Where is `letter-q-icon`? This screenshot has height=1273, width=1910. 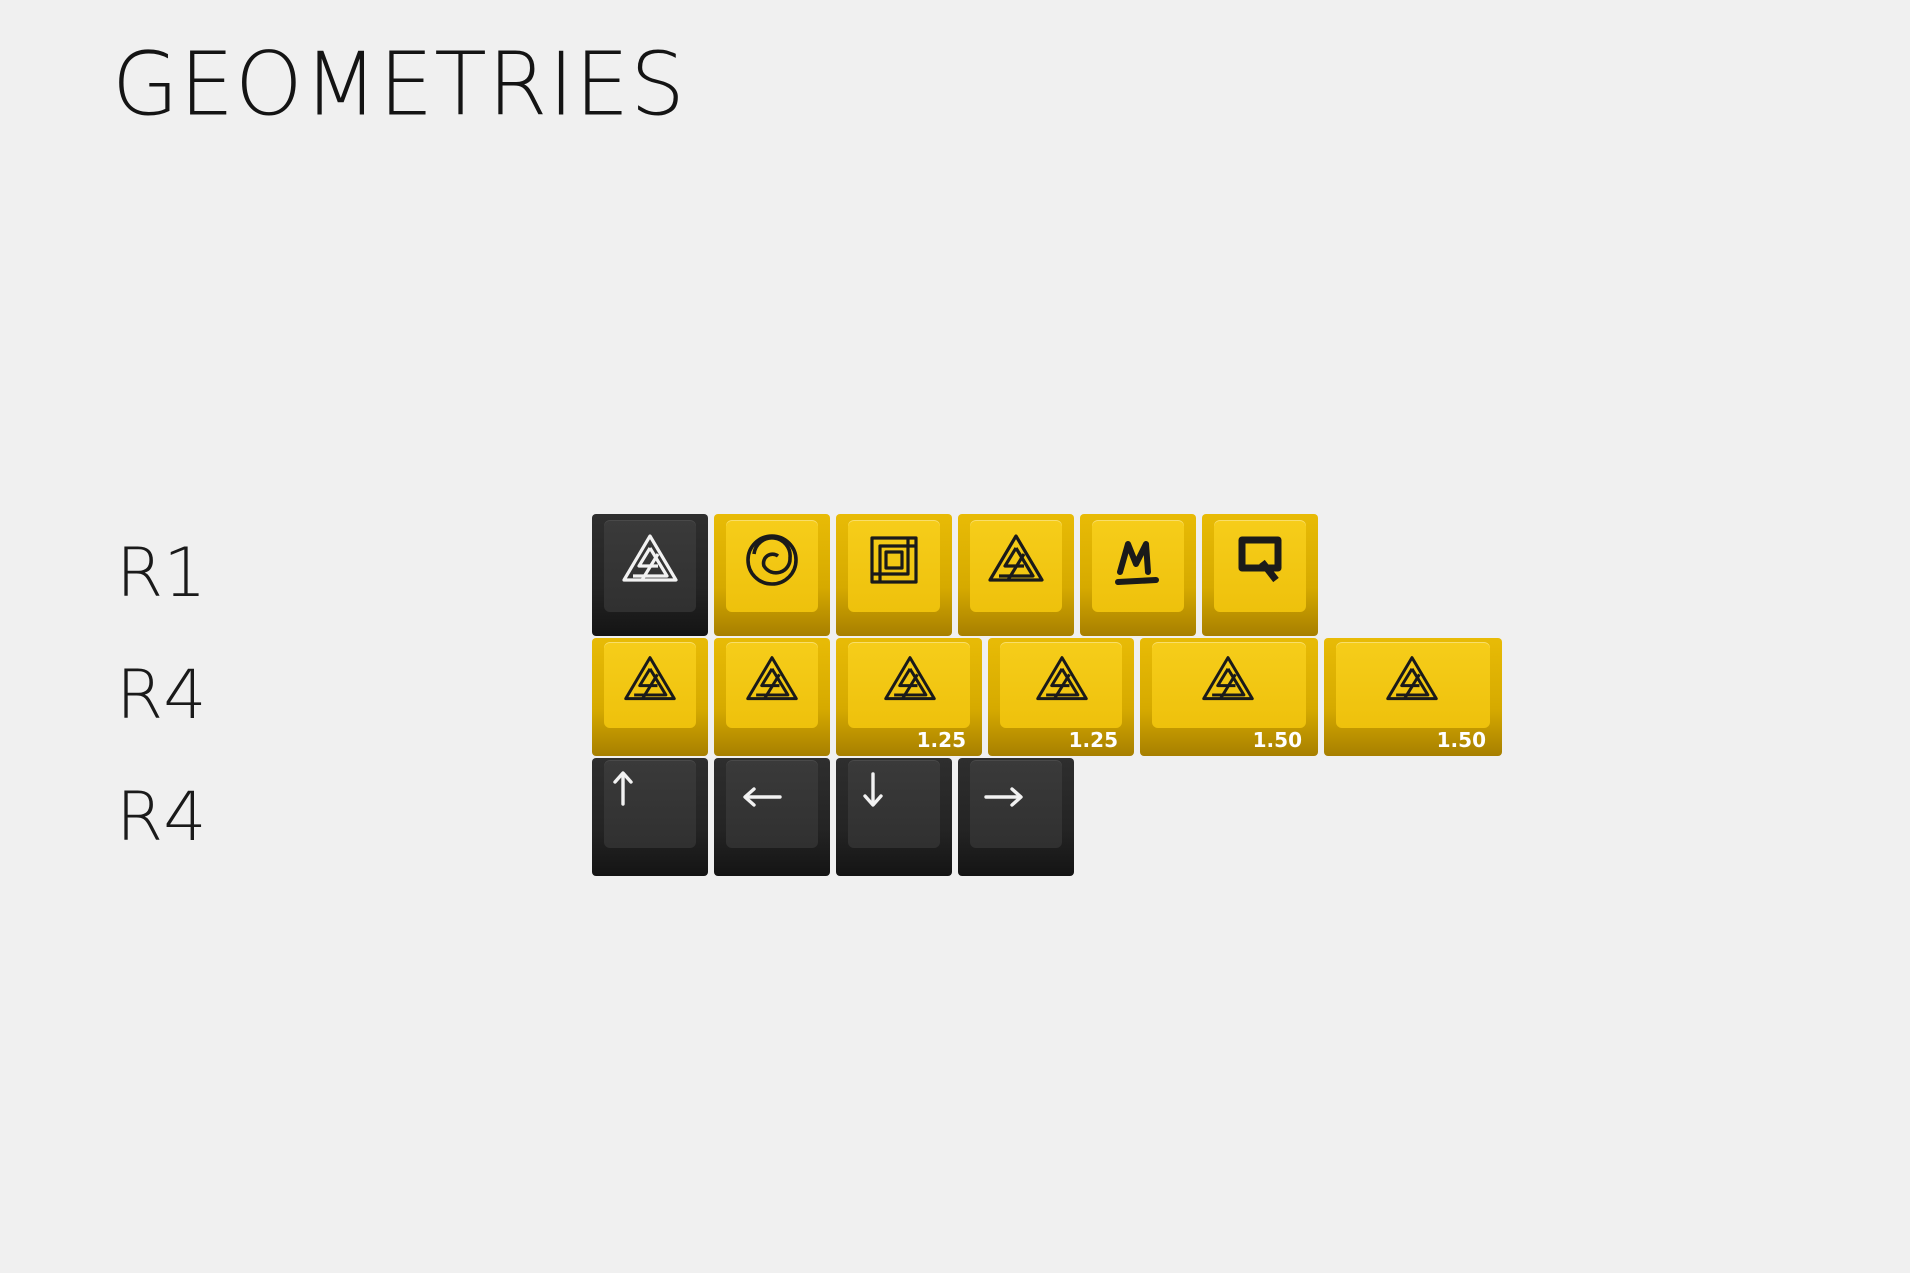
letter-q-icon is located at coordinates (1260, 559).